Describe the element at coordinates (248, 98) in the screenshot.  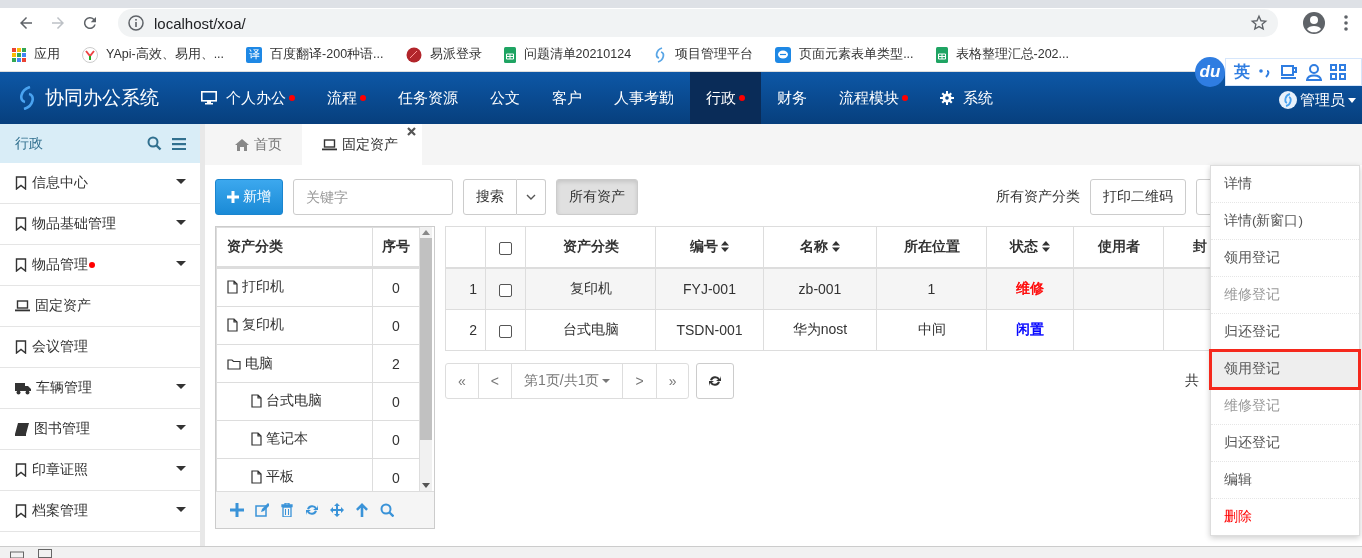
I see `nav-tab: 个人办公` at that location.